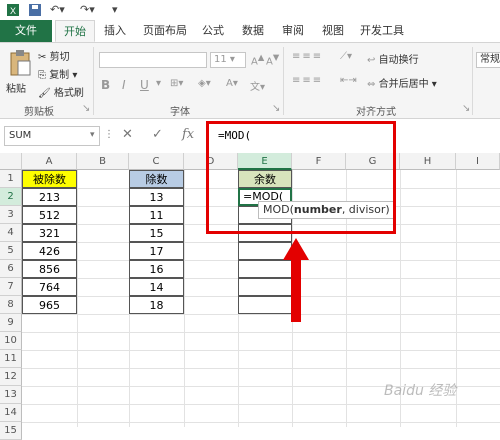 The width and height of the screenshot is (500, 440). Describe the element at coordinates (213, 31) in the screenshot. I see `tab-formulas: 公式` at that location.